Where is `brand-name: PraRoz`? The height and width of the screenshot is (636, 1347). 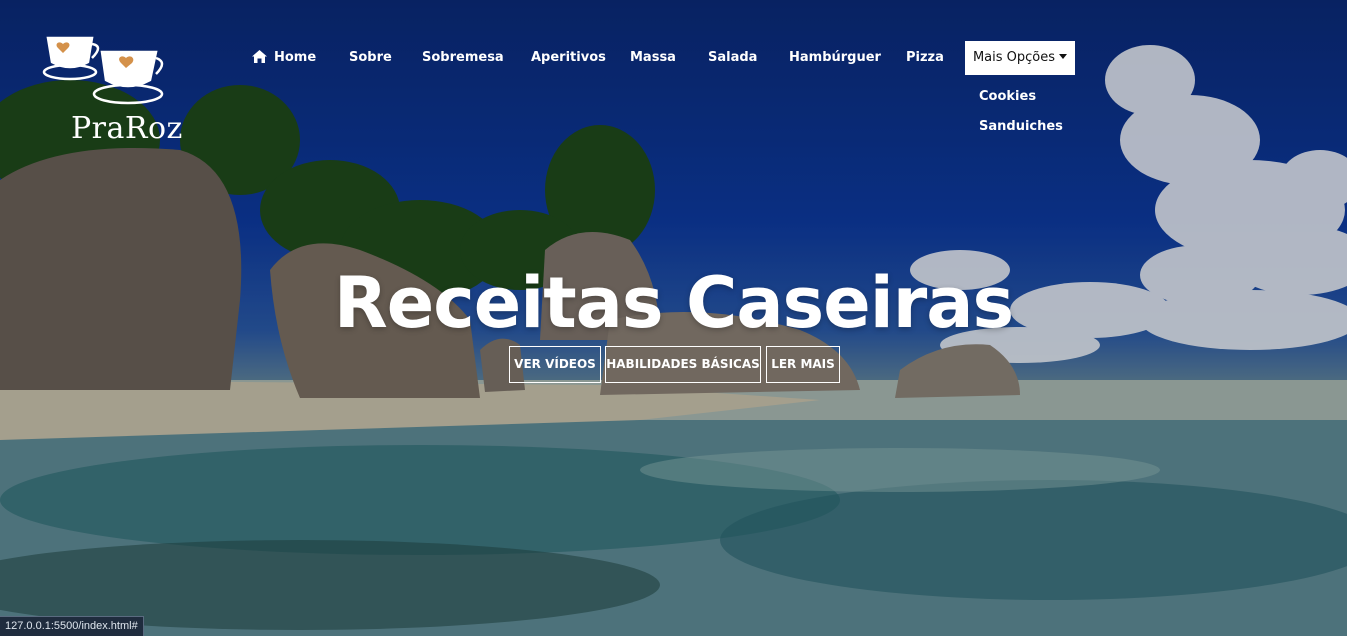 brand-name: PraRoz is located at coordinates (127, 128).